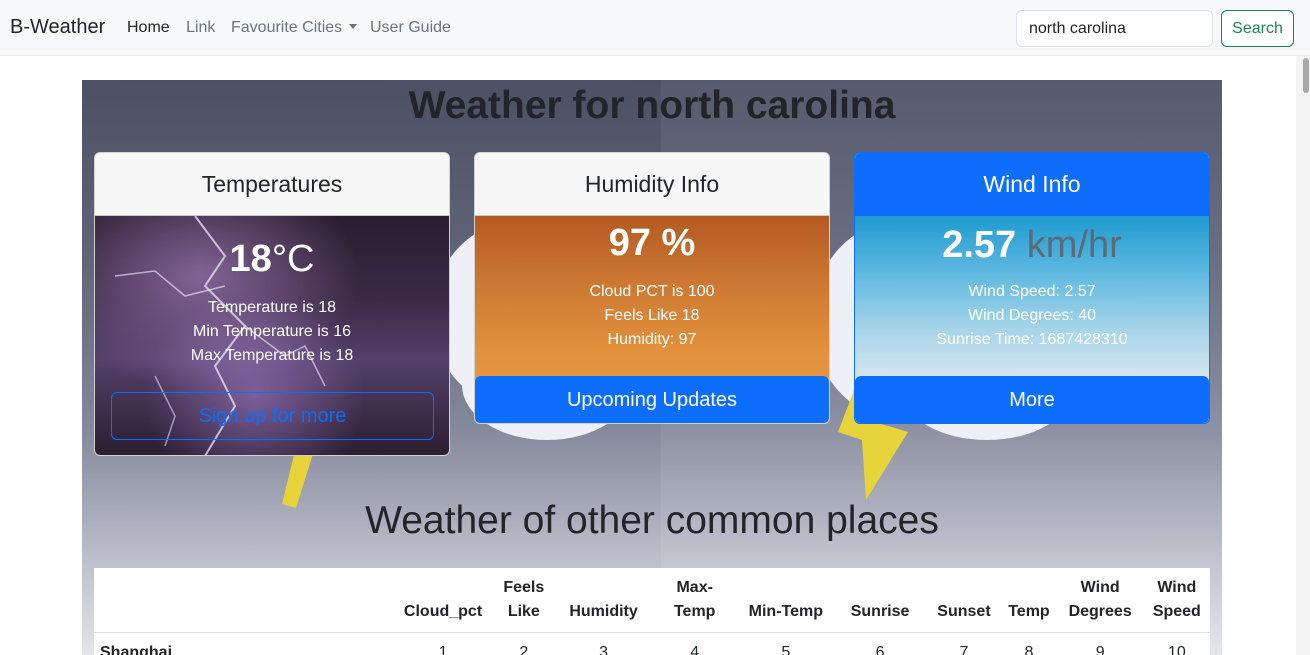 The width and height of the screenshot is (1310, 655). What do you see at coordinates (695, 649) in the screenshot?
I see `table-cell: 4` at bounding box center [695, 649].